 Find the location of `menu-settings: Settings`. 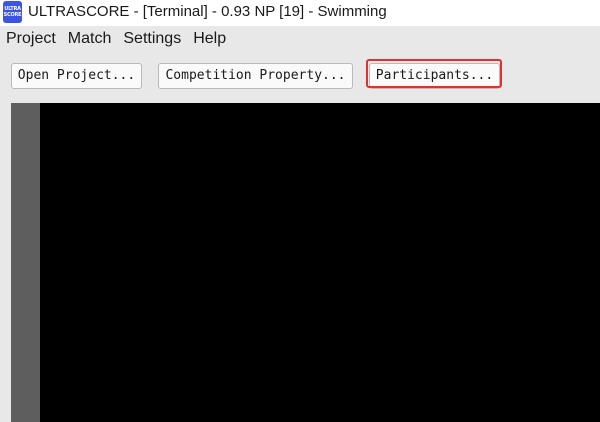

menu-settings: Settings is located at coordinates (152, 39).